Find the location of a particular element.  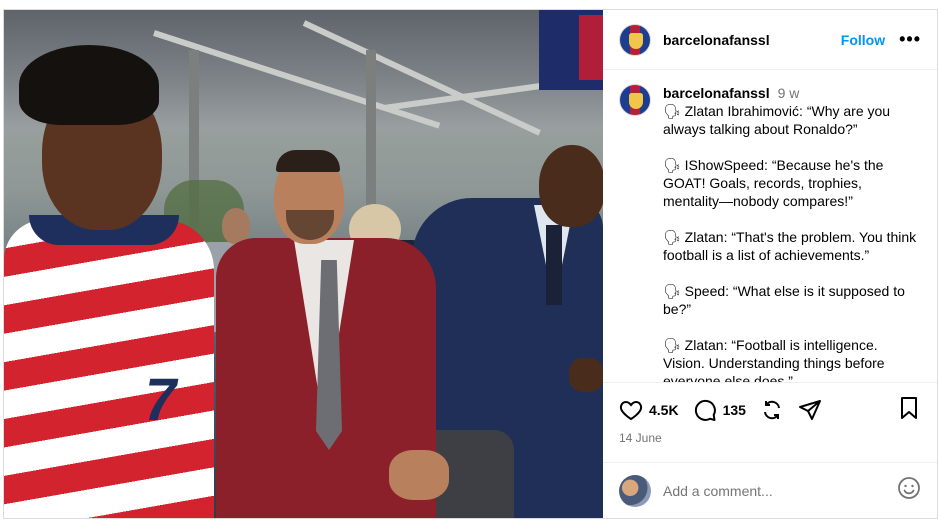

like-count: 4.5K is located at coordinates (664, 410).